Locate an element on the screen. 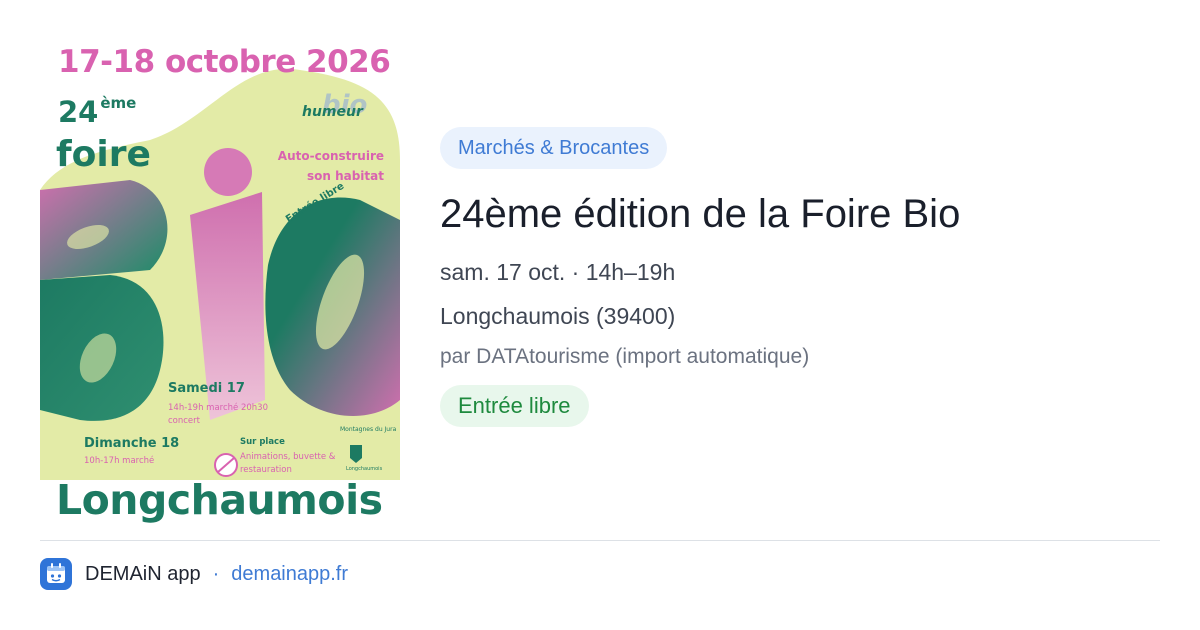  poster-edition-number: 24 is located at coordinates (78, 112).